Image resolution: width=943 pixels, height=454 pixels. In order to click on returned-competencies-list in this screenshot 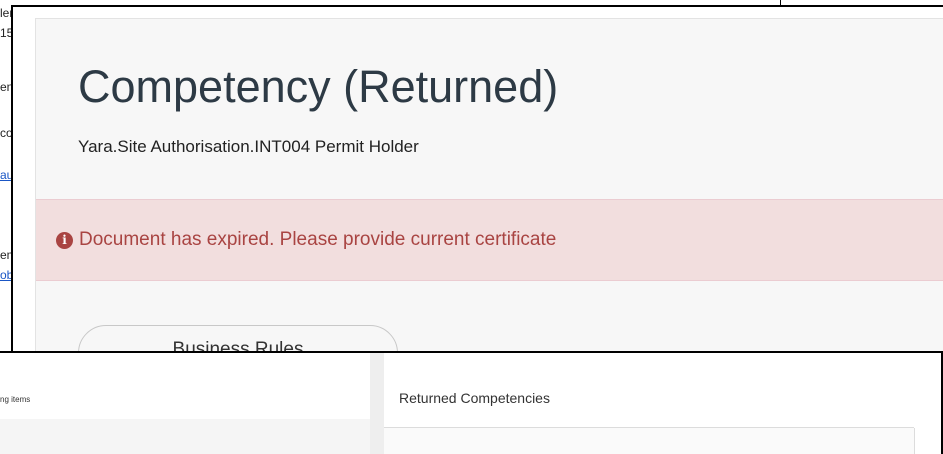, I will do `click(649, 441)`.